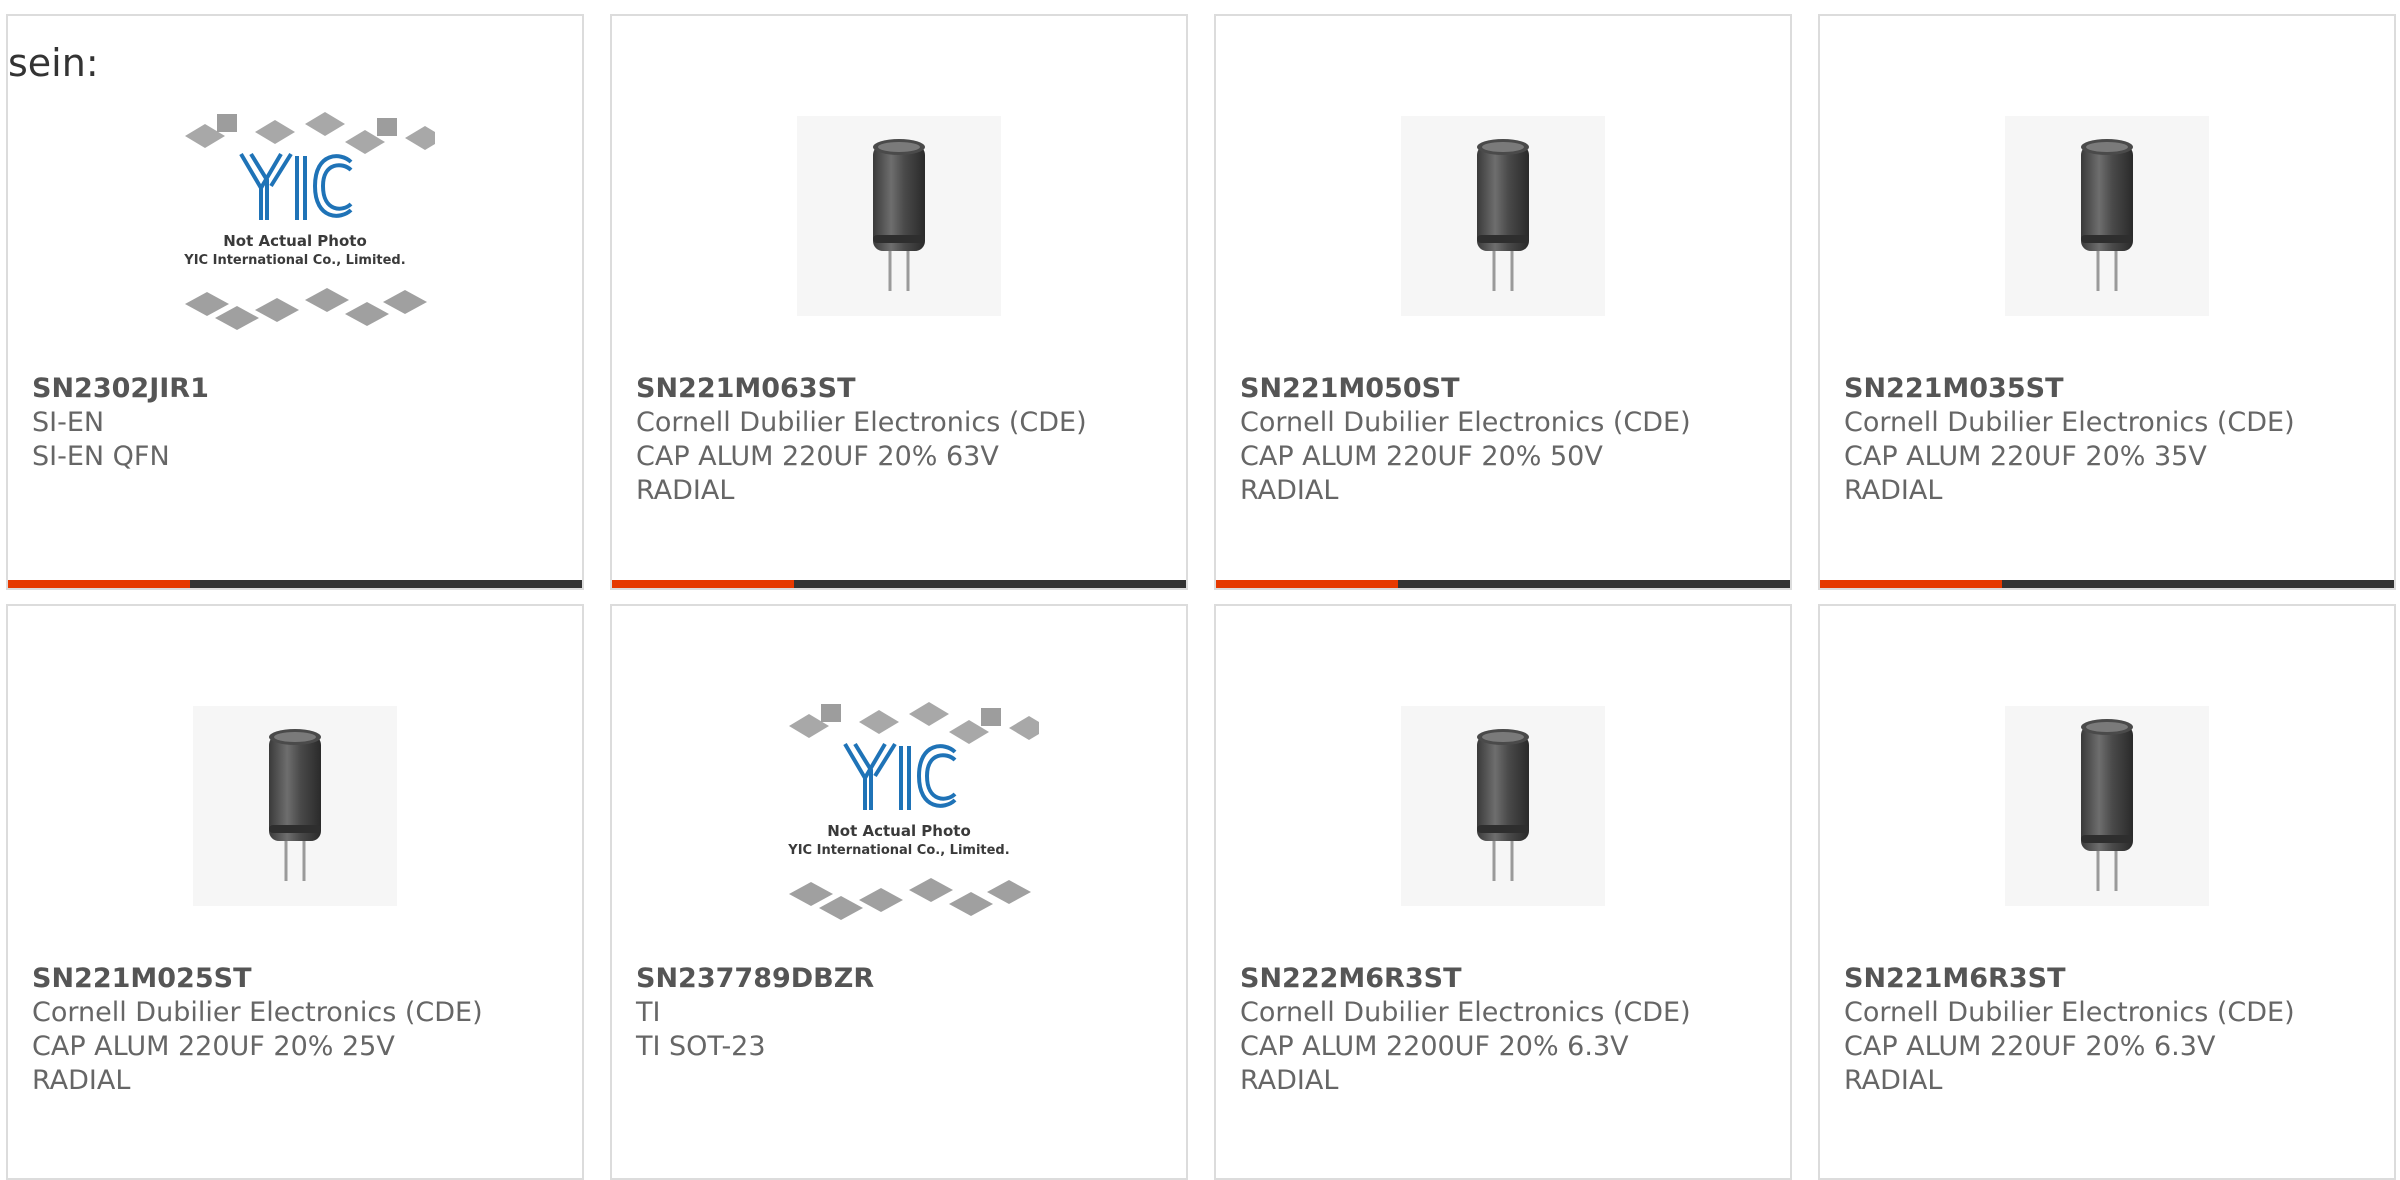  Describe the element at coordinates (298, 389) in the screenshot. I see `product-part-number: SN2302JIR1` at that location.